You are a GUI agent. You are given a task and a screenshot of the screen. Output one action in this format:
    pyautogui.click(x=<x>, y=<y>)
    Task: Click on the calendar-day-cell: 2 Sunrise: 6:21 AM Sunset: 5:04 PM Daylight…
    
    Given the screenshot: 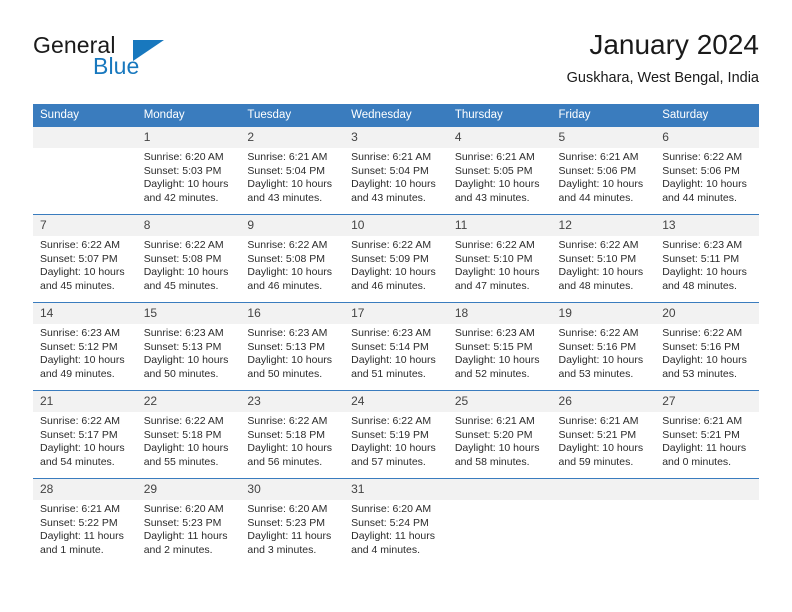 What is the action you would take?
    pyautogui.click(x=292, y=170)
    